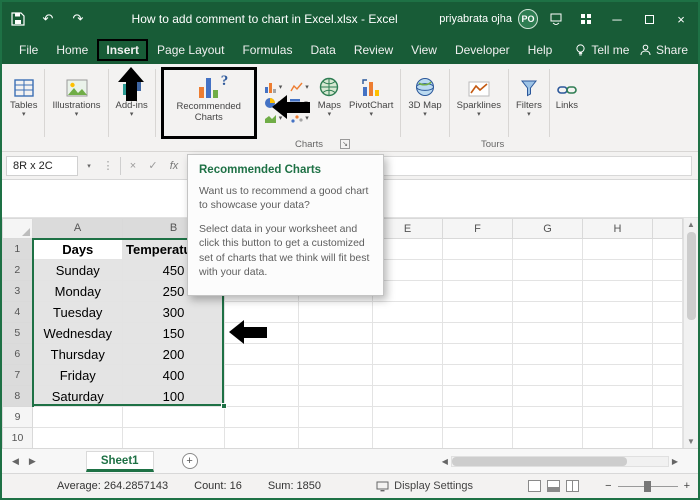  I want to click on horizontal-scroll-track, so click(559, 461).